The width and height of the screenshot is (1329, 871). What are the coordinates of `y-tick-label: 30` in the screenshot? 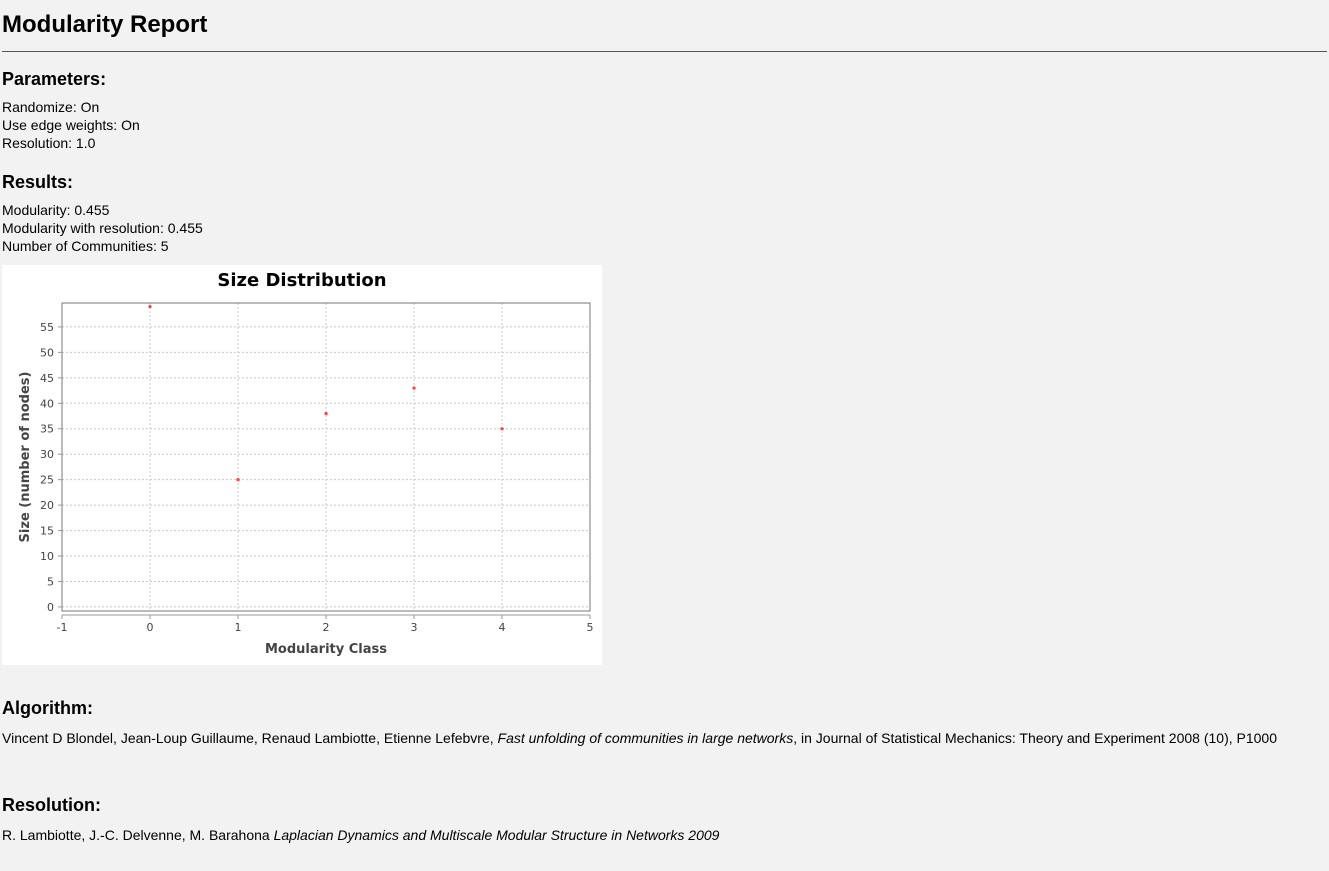 It's located at (47, 454).